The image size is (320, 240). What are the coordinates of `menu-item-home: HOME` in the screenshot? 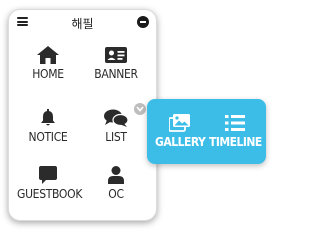 It's located at (48, 63).